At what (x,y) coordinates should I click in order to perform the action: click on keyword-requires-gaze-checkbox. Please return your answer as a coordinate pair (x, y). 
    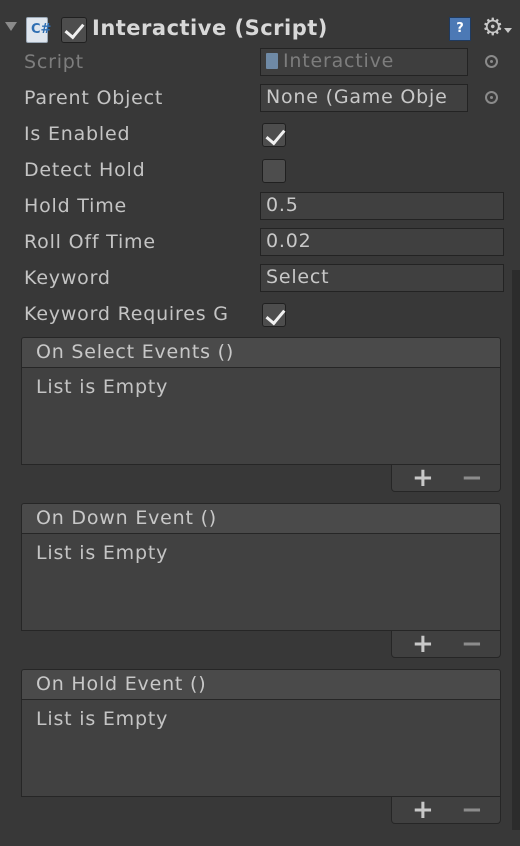
    Looking at the image, I should click on (274, 315).